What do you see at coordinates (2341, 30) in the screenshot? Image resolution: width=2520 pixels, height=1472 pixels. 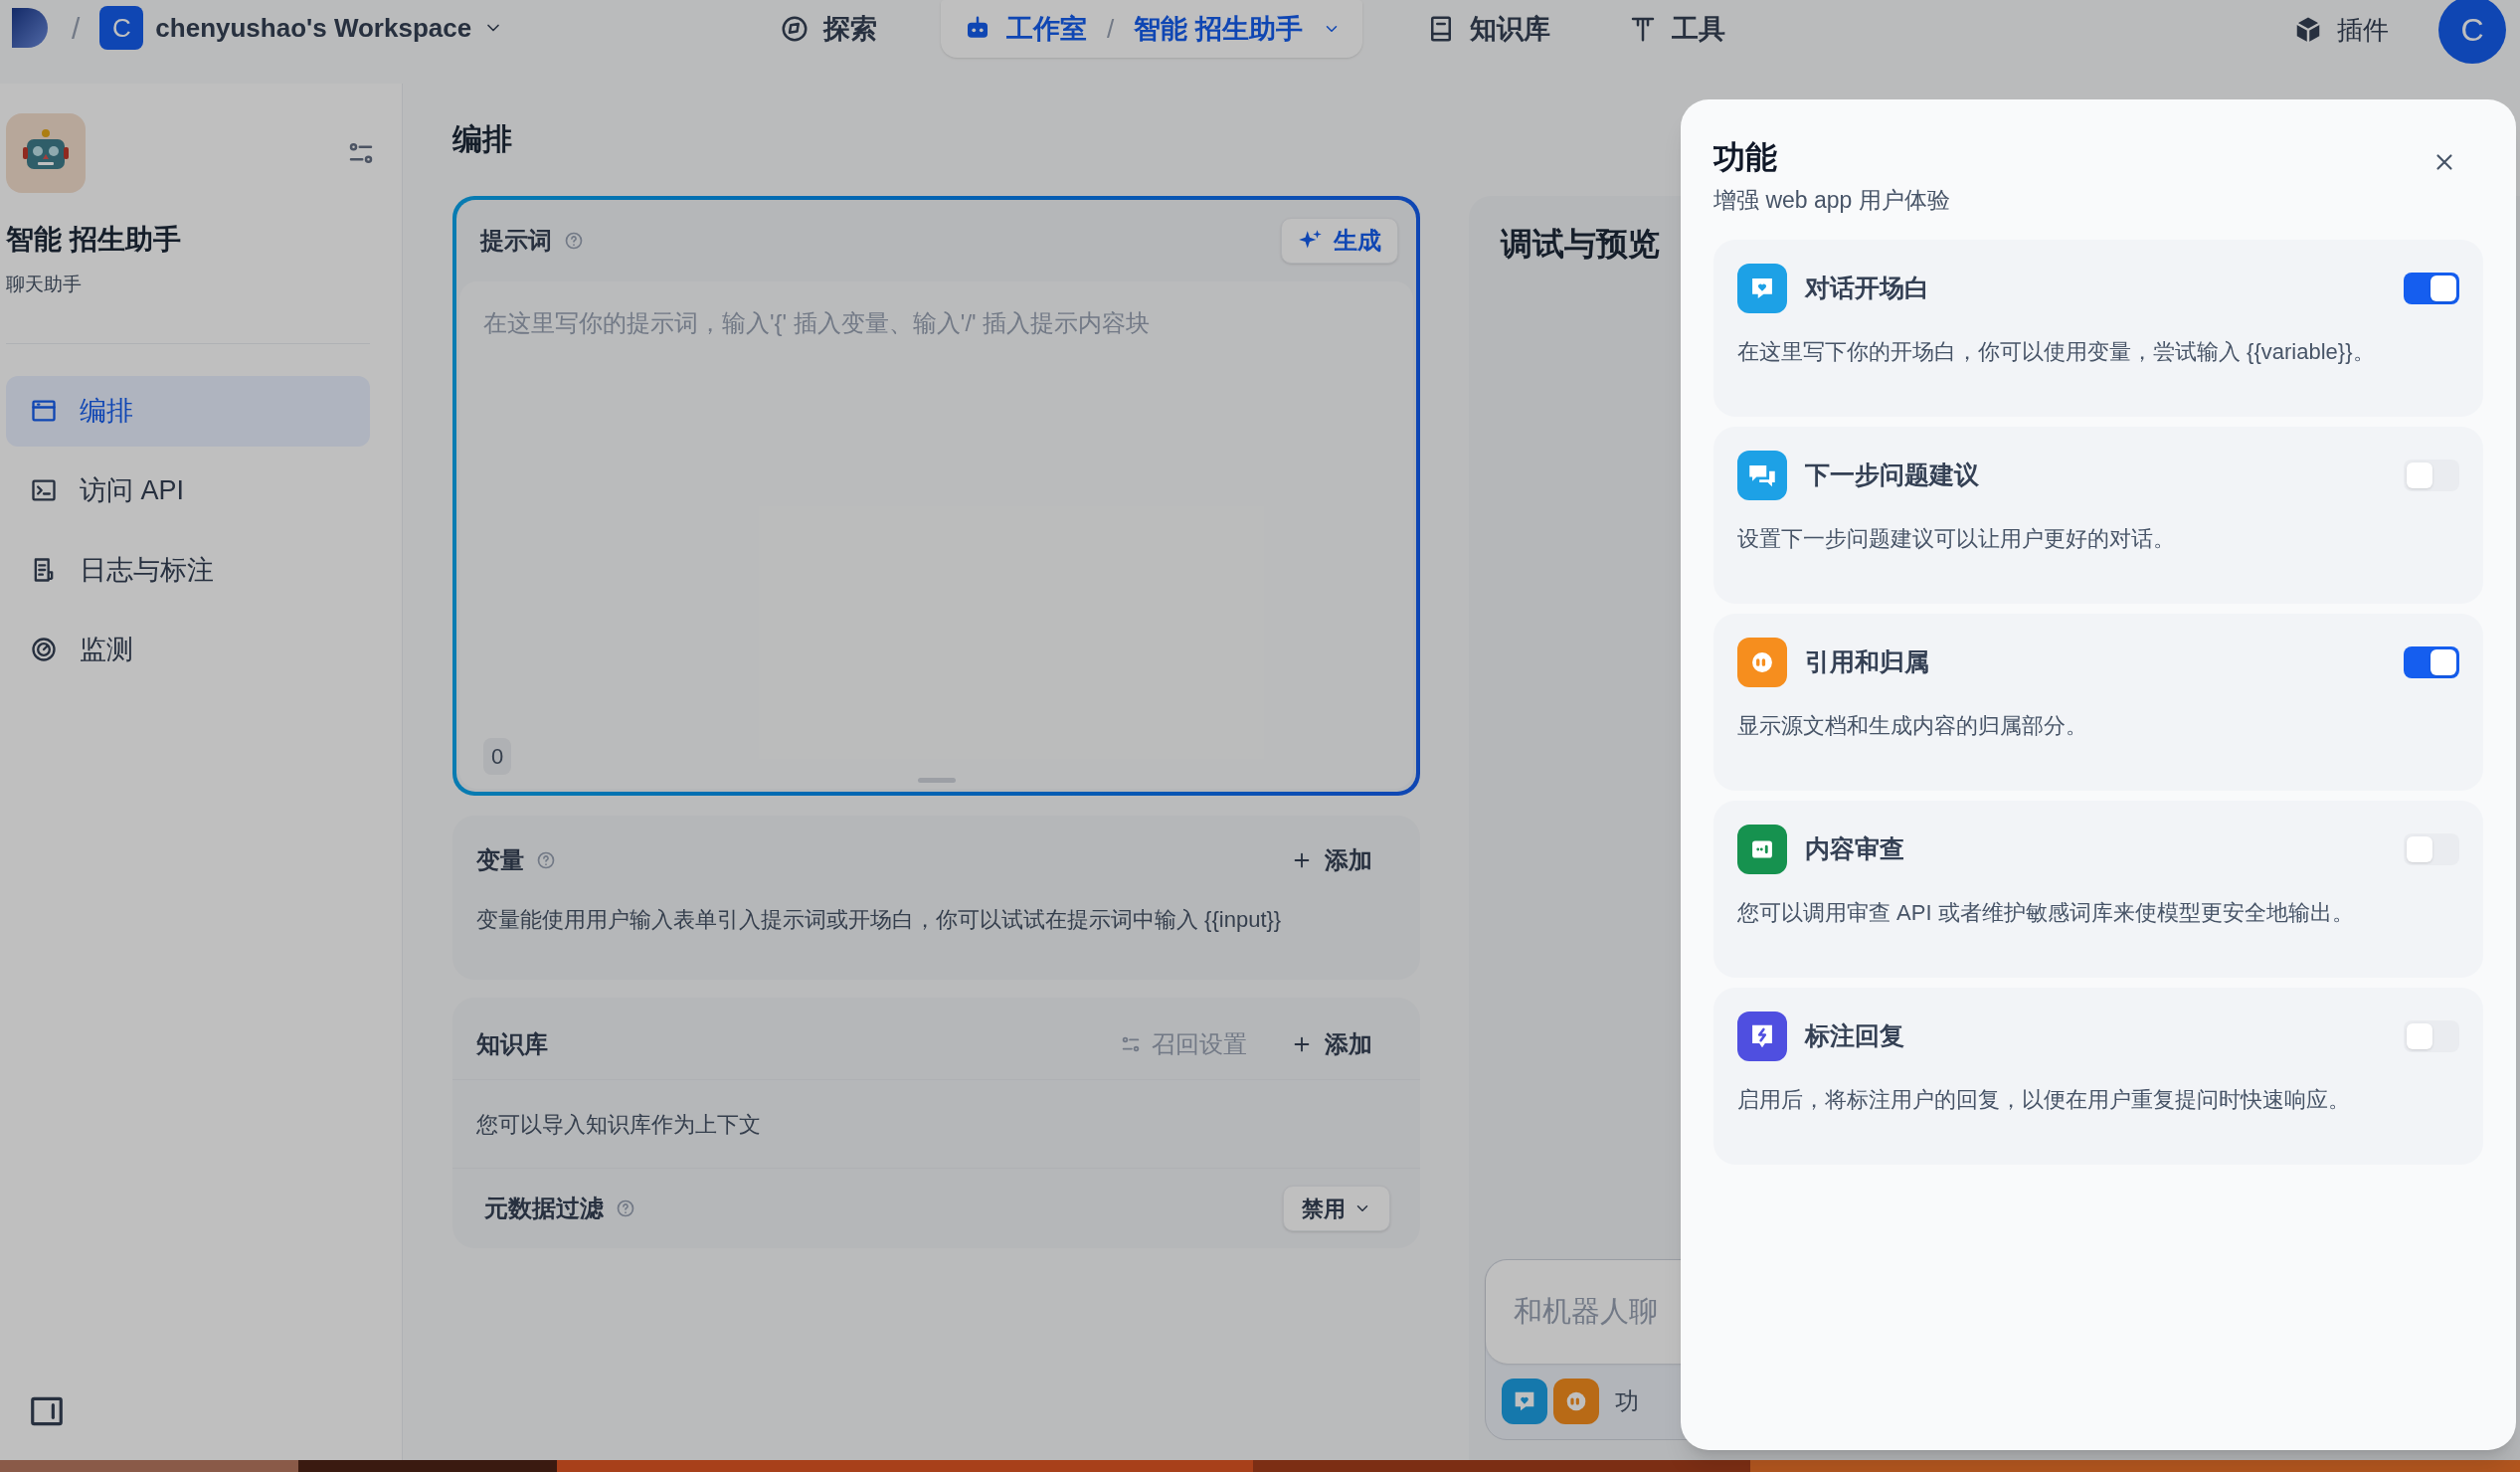 I see `plugins-button: 插件` at bounding box center [2341, 30].